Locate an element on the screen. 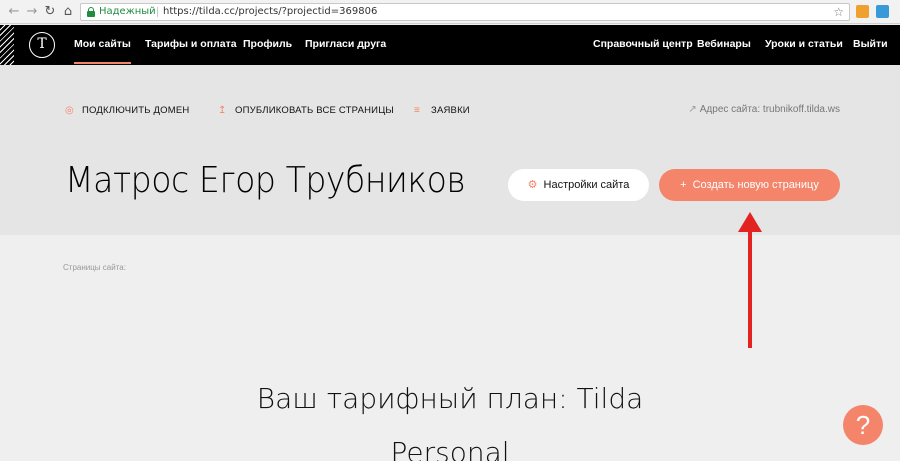  omnibox-divider is located at coordinates (157, 12).